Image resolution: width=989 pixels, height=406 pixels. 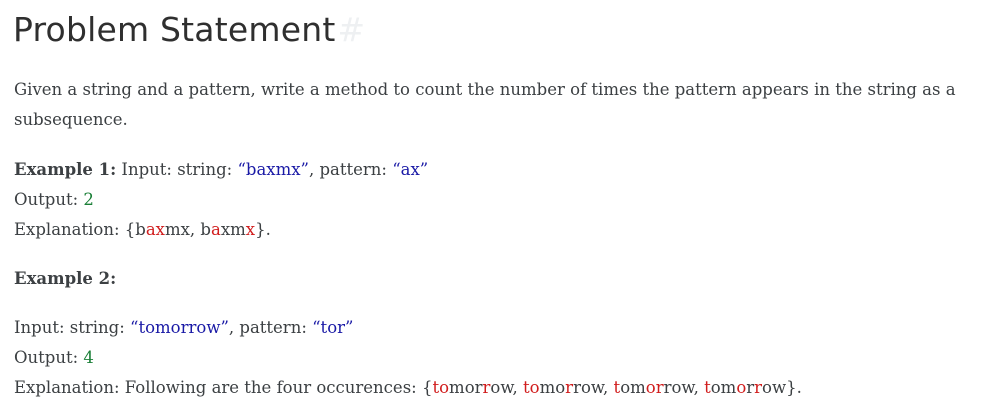 I want to click on example-1-explanation: {baxmx, baxmx}., so click(x=198, y=229).